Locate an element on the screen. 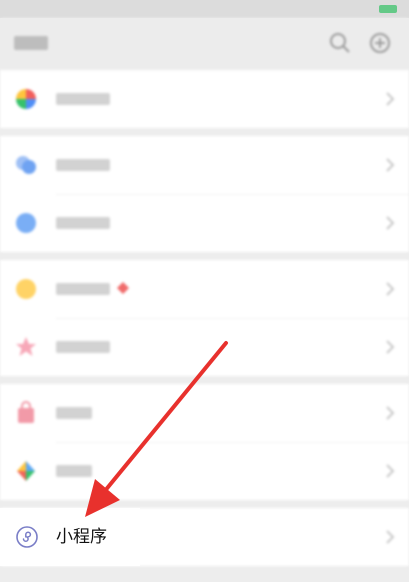  list-item-live is located at coordinates (204, 223).